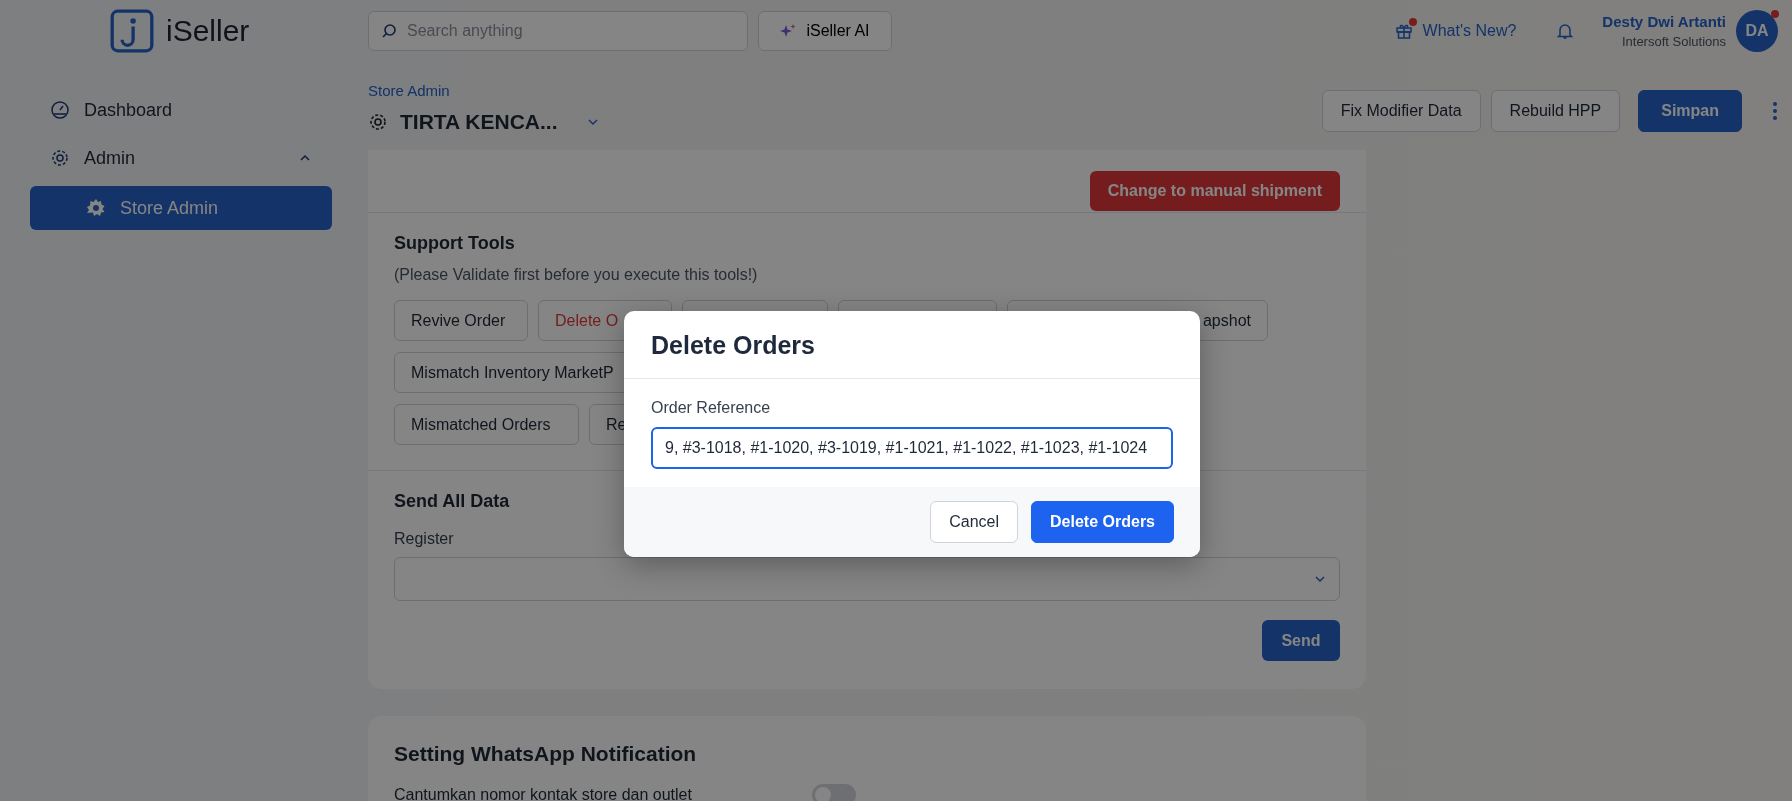  What do you see at coordinates (424, 539) in the screenshot?
I see `field-label: Register` at bounding box center [424, 539].